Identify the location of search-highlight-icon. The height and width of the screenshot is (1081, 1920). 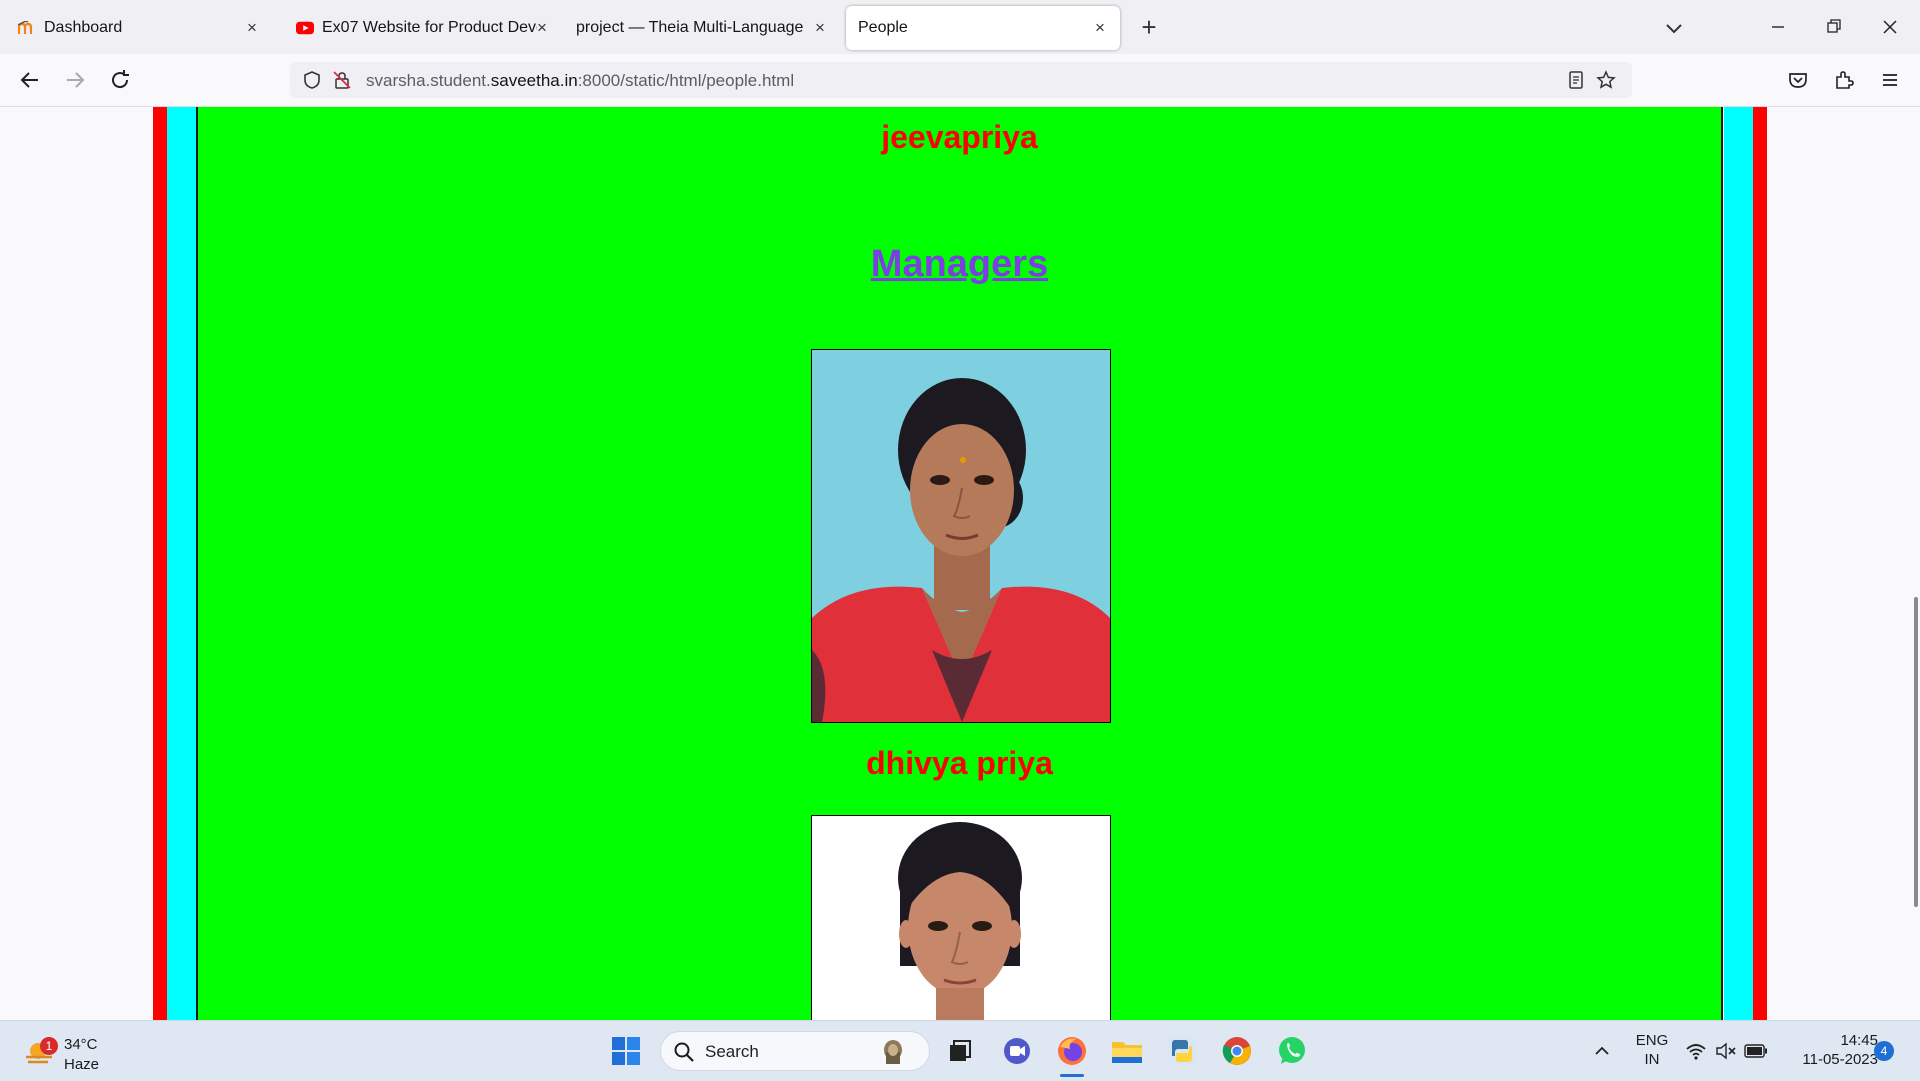
(893, 1054).